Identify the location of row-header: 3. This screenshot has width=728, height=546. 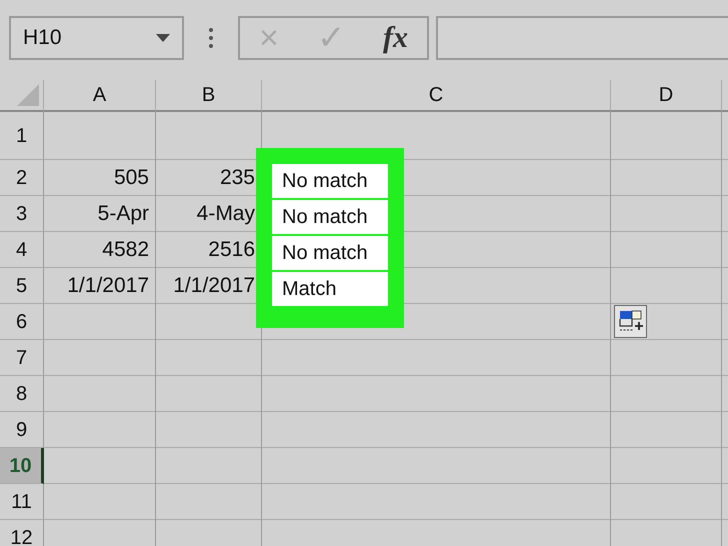
(22, 214).